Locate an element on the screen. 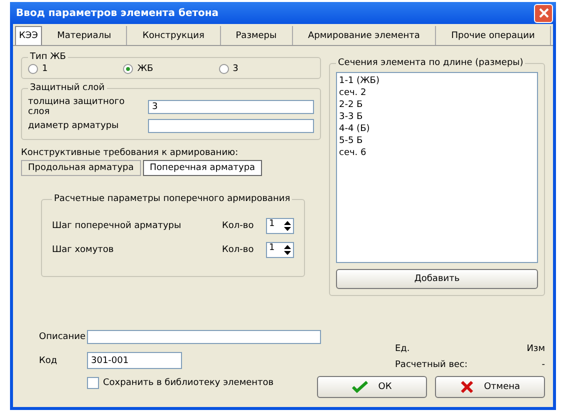 The image size is (567, 417). field-label: Шаг поперечной арматуры is located at coordinates (117, 226).